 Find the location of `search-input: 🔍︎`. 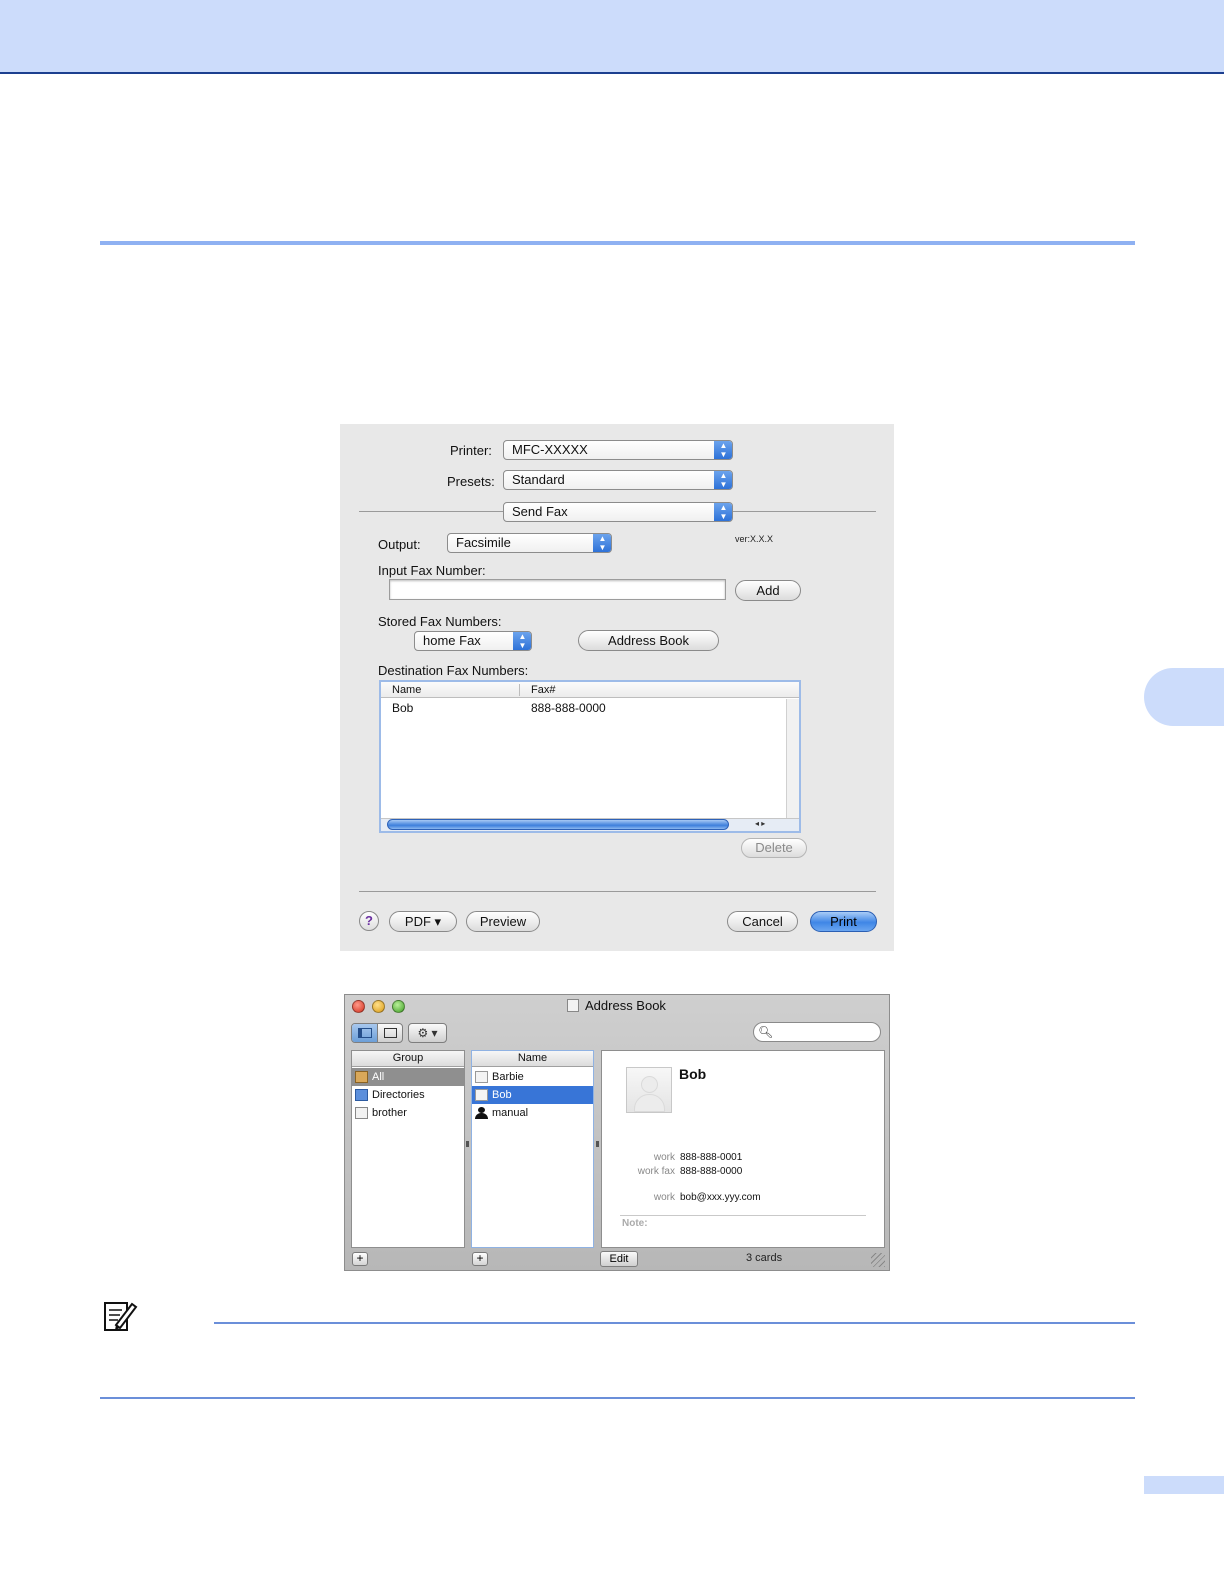

search-input: 🔍︎ is located at coordinates (817, 1032).